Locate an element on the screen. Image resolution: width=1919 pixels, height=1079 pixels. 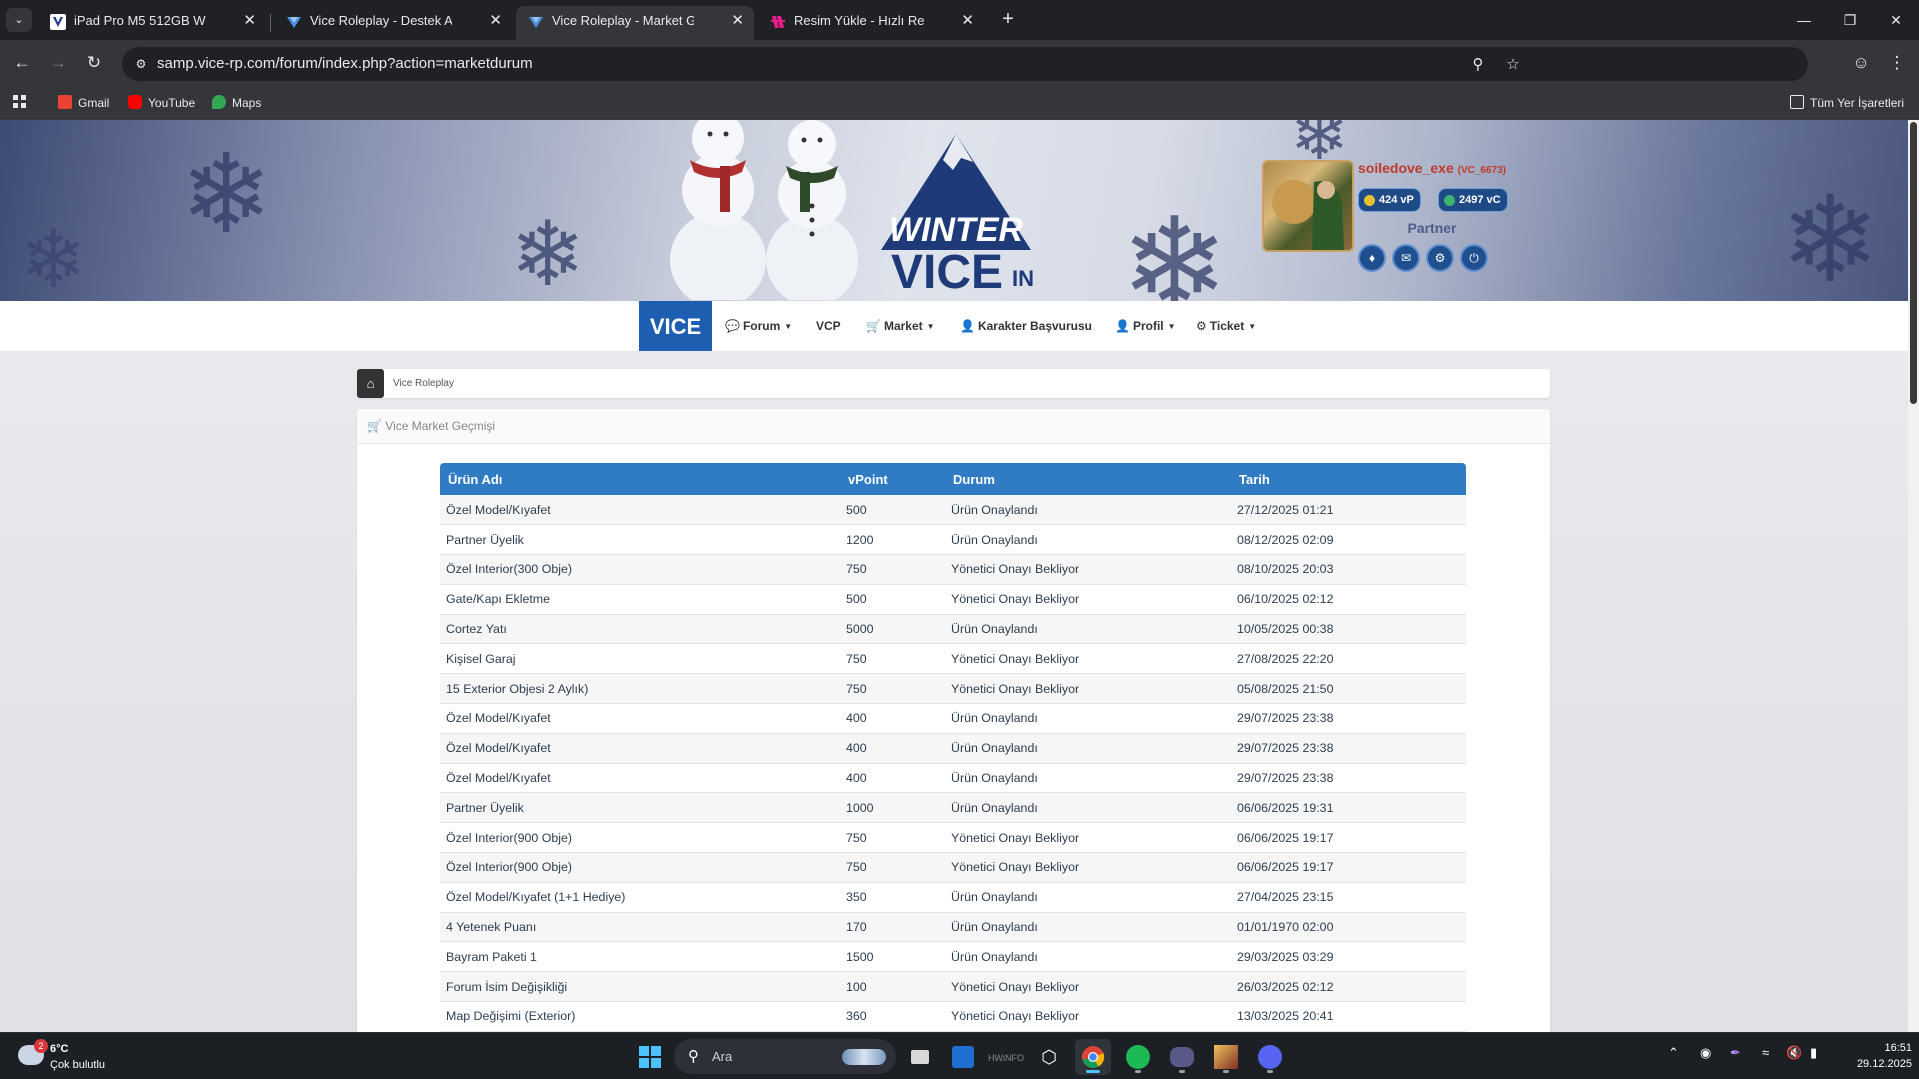
restore-button: ❐ is located at coordinates (1850, 20).